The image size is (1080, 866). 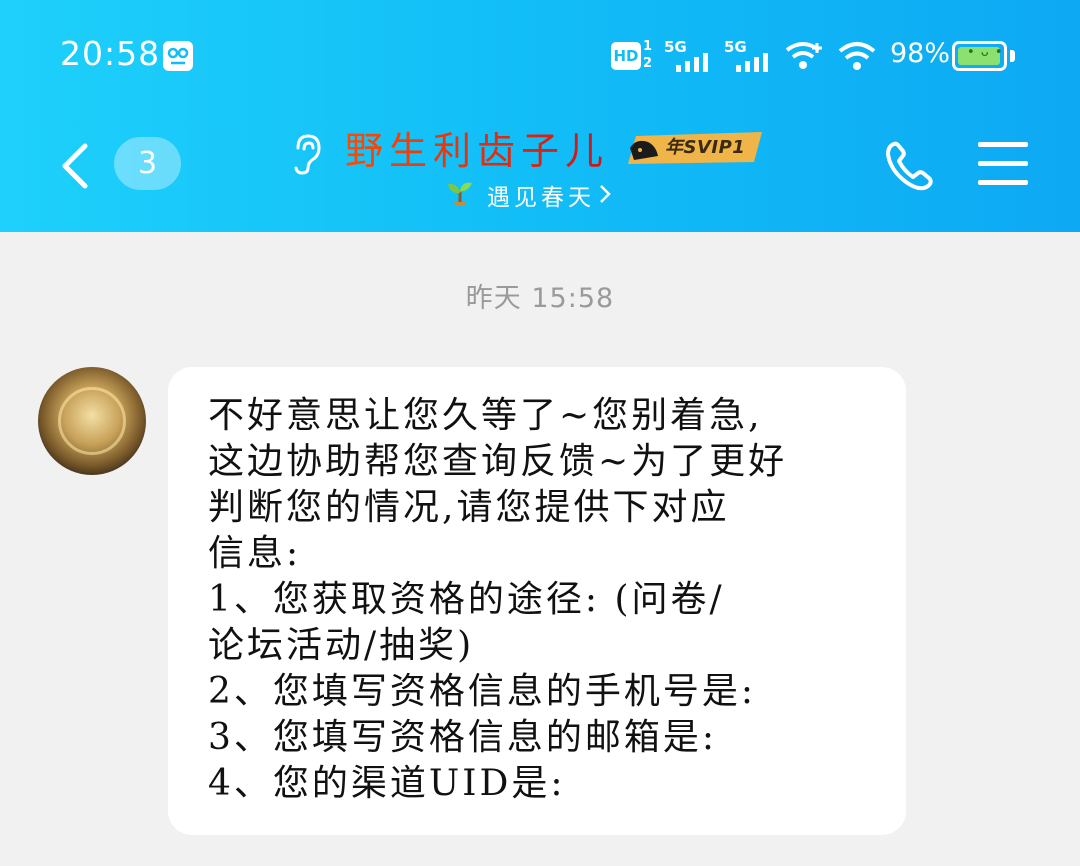 I want to click on message-line: 信息:, so click(x=255, y=553).